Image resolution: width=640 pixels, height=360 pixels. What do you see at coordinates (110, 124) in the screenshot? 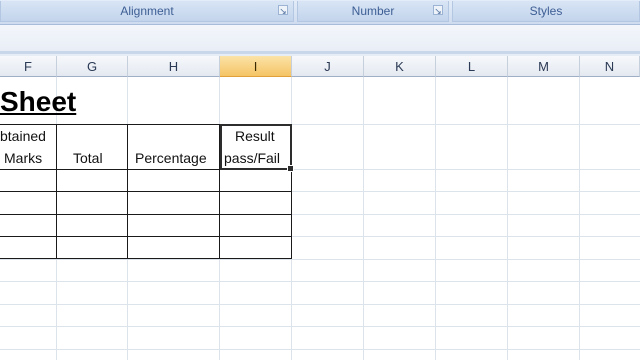
I see `table-border-top` at bounding box center [110, 124].